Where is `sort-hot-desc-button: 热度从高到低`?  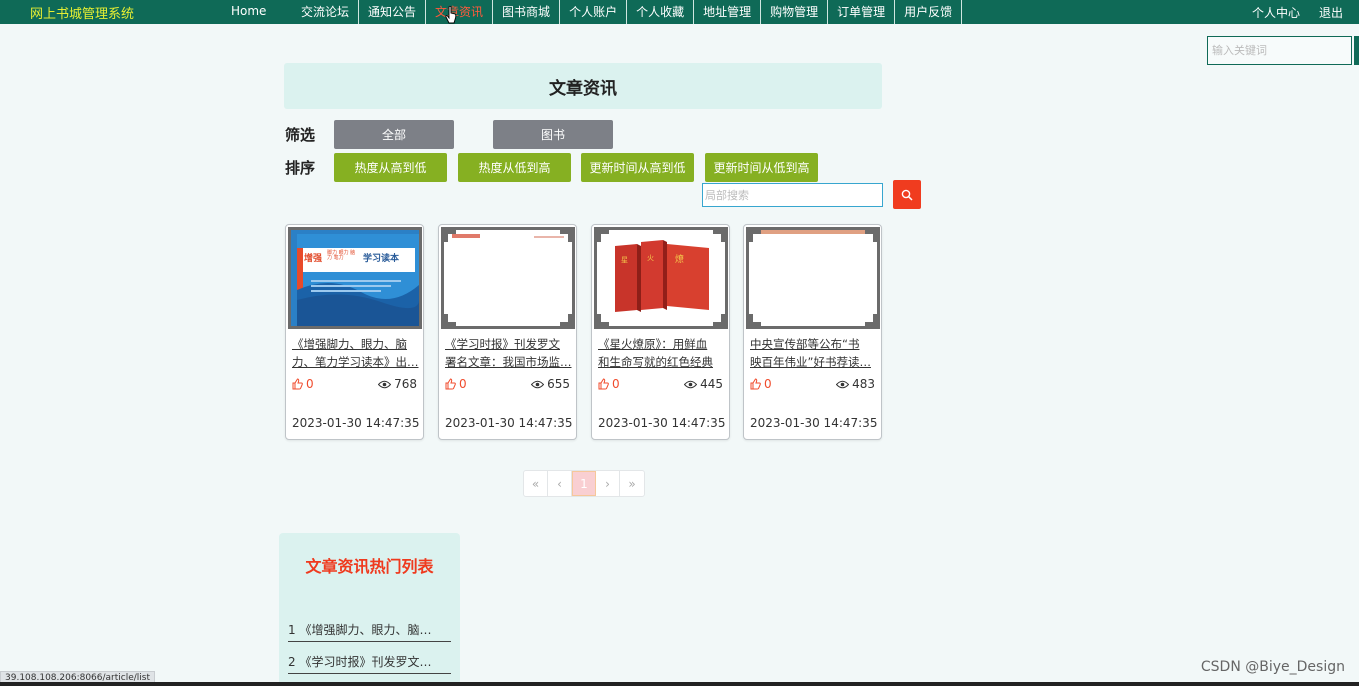 sort-hot-desc-button: 热度从高到低 is located at coordinates (390, 167).